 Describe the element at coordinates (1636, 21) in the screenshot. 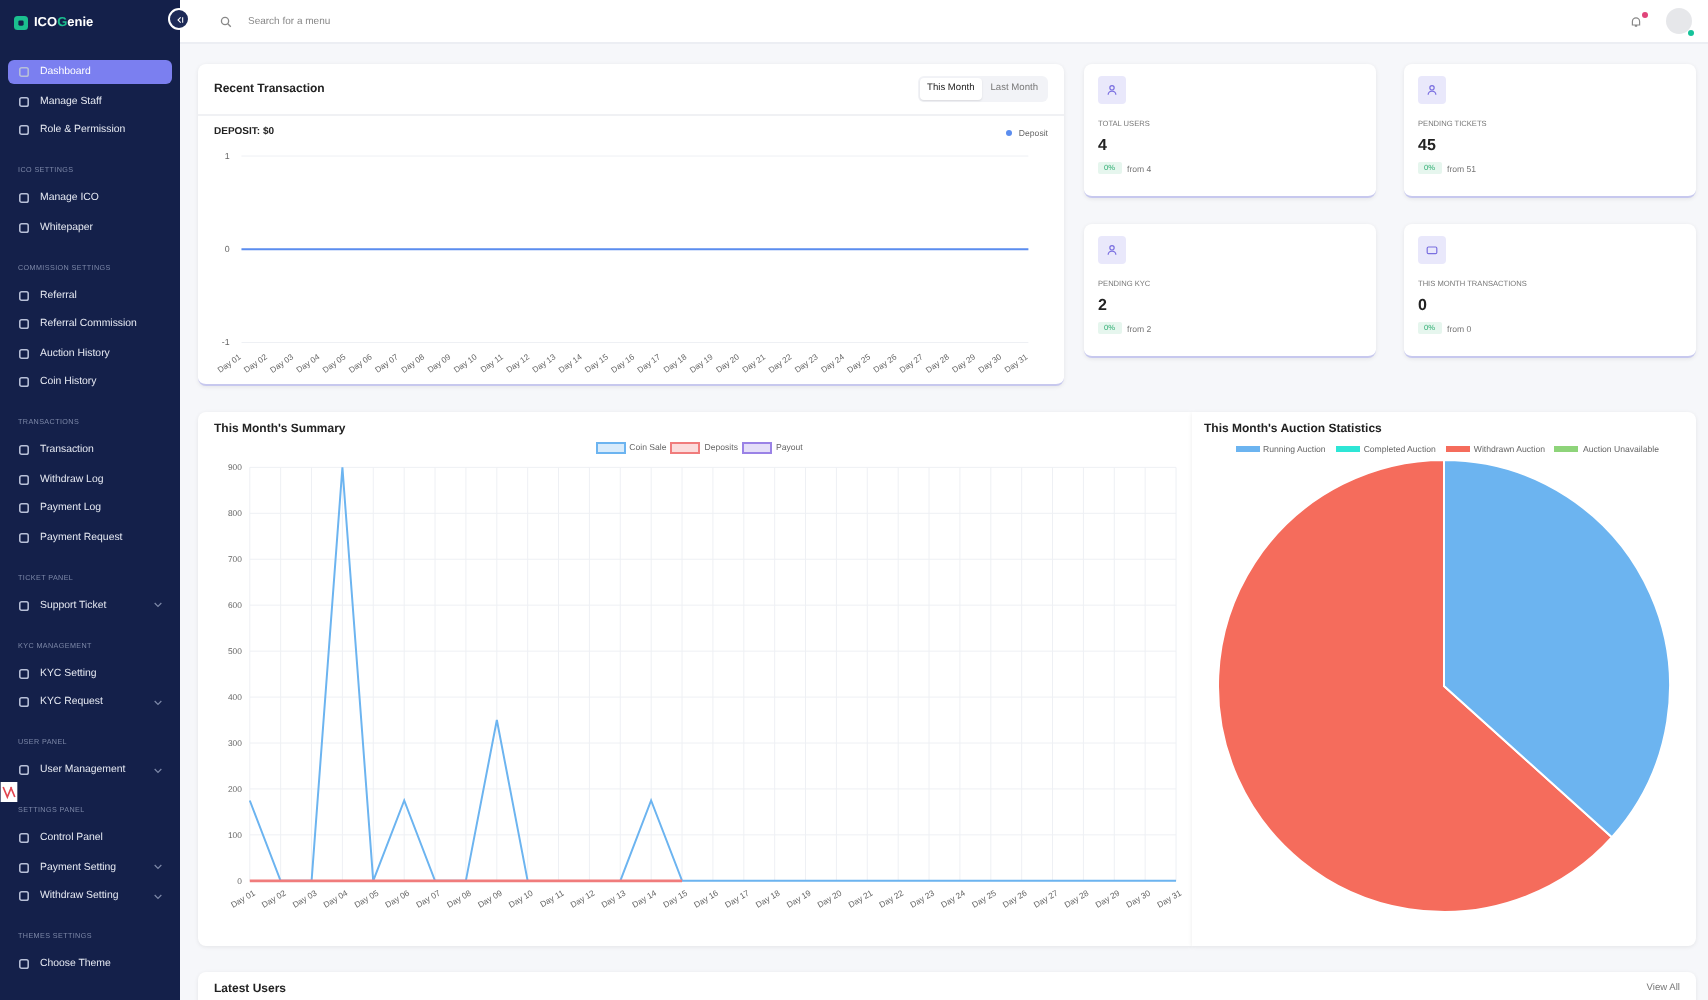

I see `bell-icon` at that location.